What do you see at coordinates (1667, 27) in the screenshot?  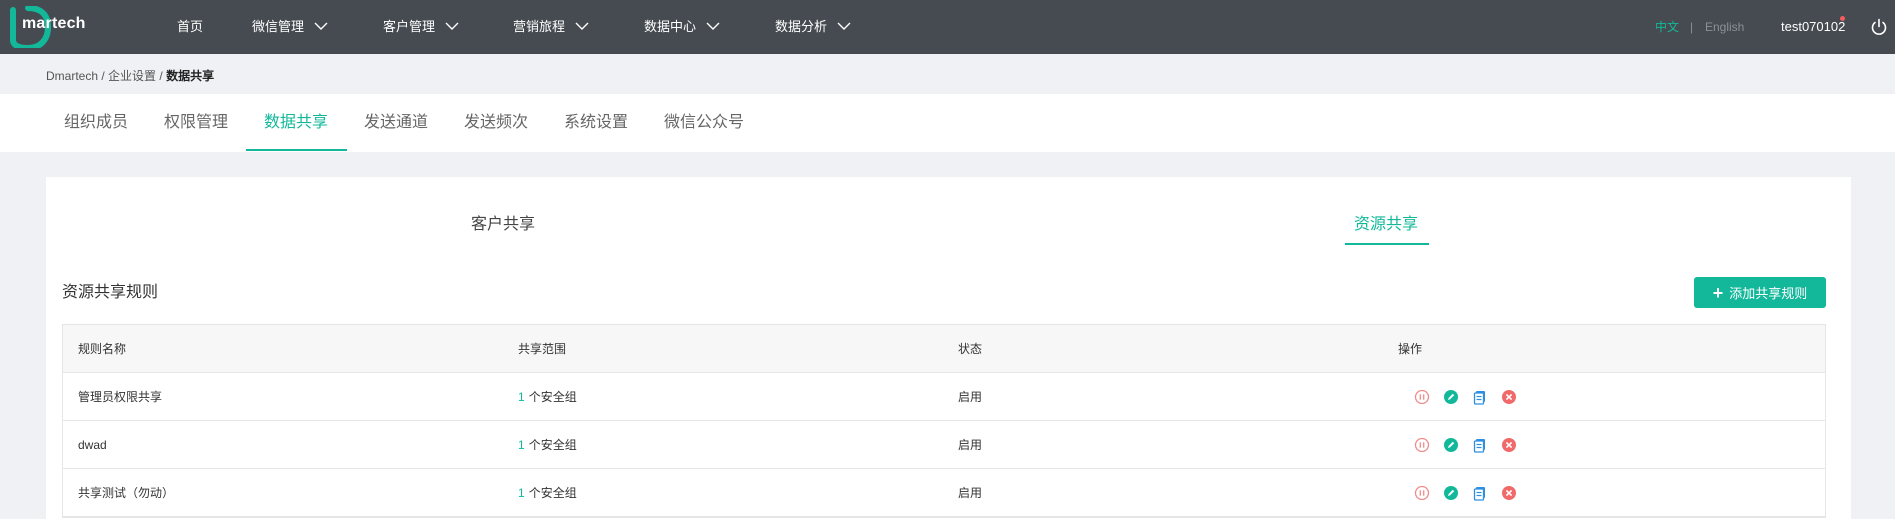 I see `lang-zh-link: 中文` at bounding box center [1667, 27].